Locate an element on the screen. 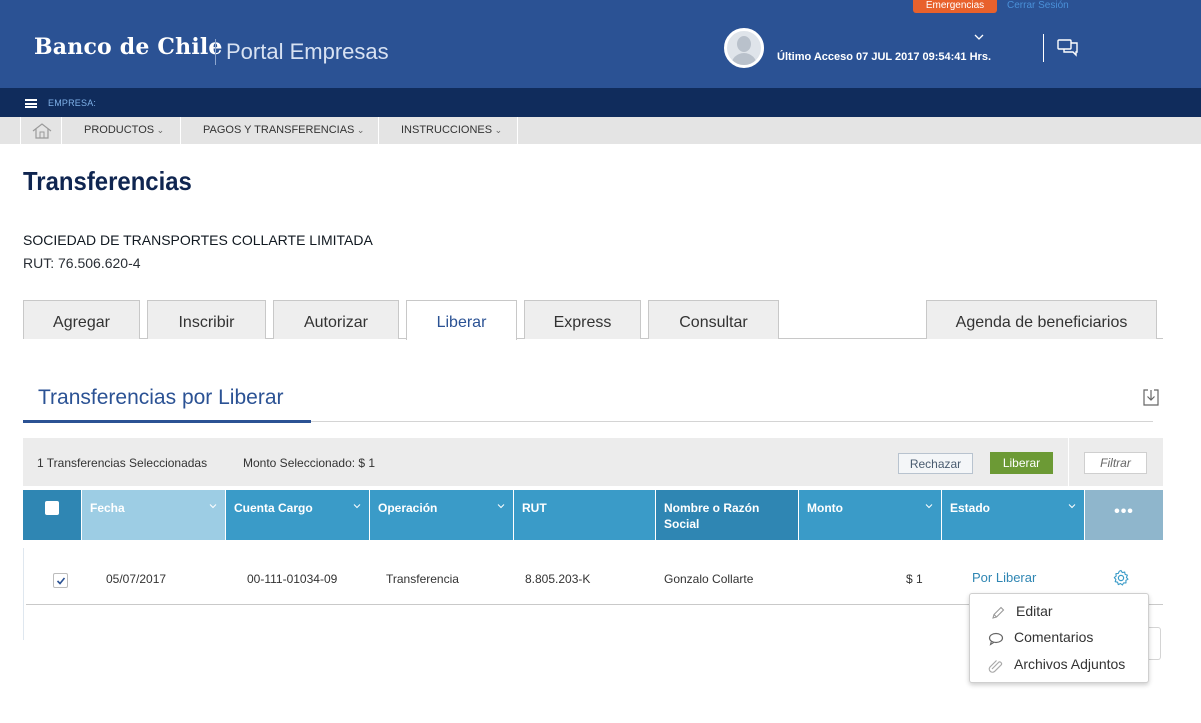  checkmark-icon is located at coordinates (61, 581).